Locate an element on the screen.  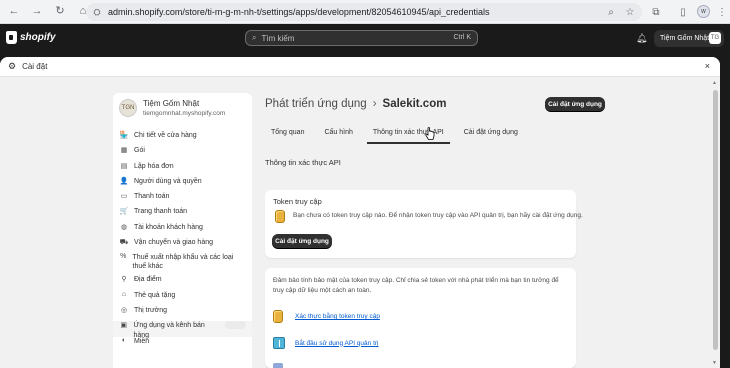
tab-api-credentials: Thông tin xác thực API is located at coordinates (408, 135).